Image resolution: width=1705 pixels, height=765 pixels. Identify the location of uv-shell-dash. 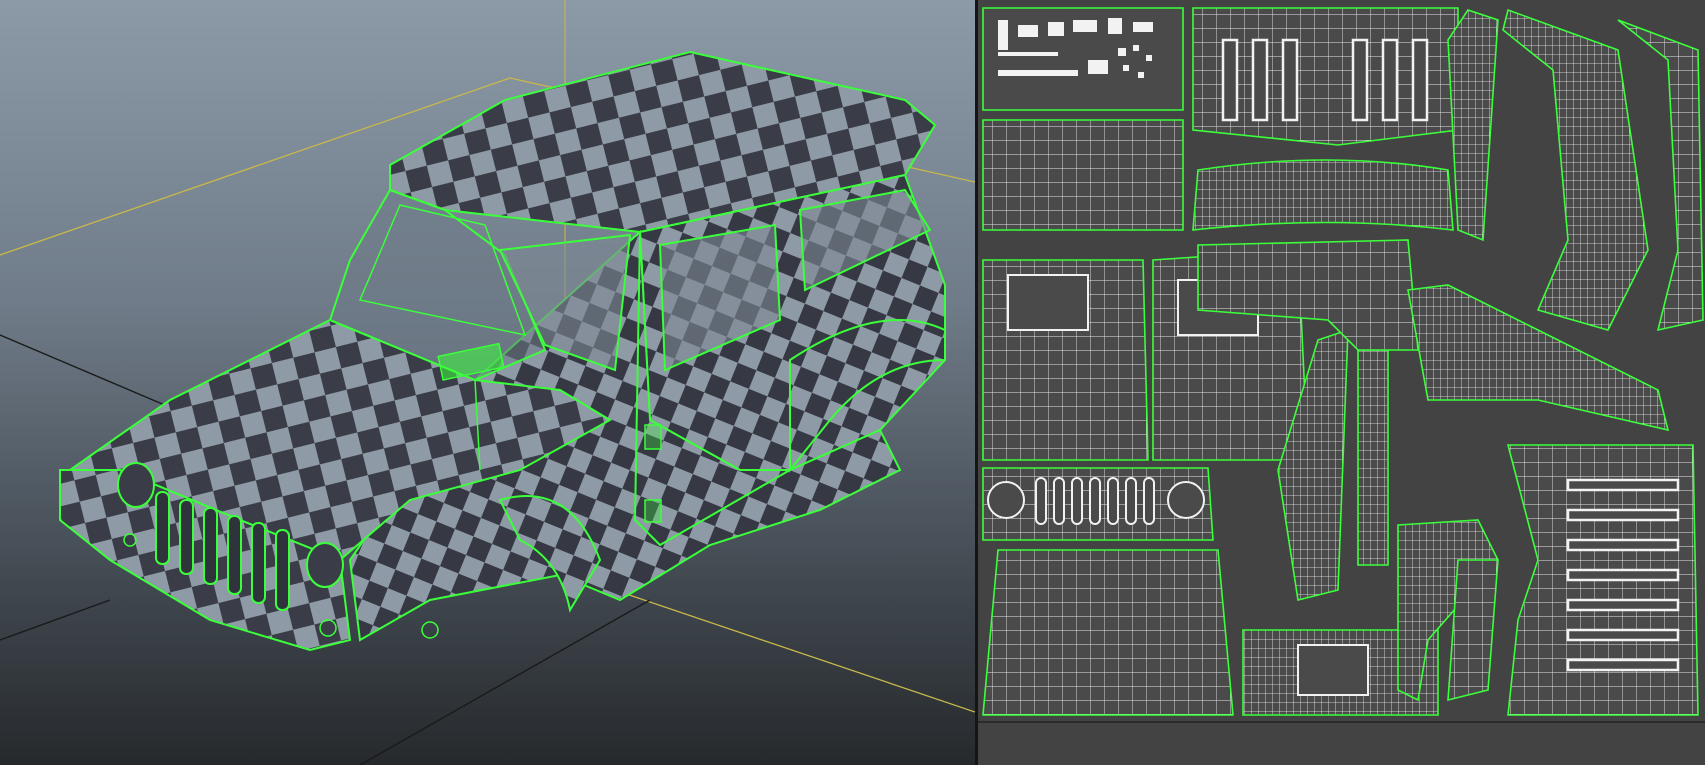
(1083, 175).